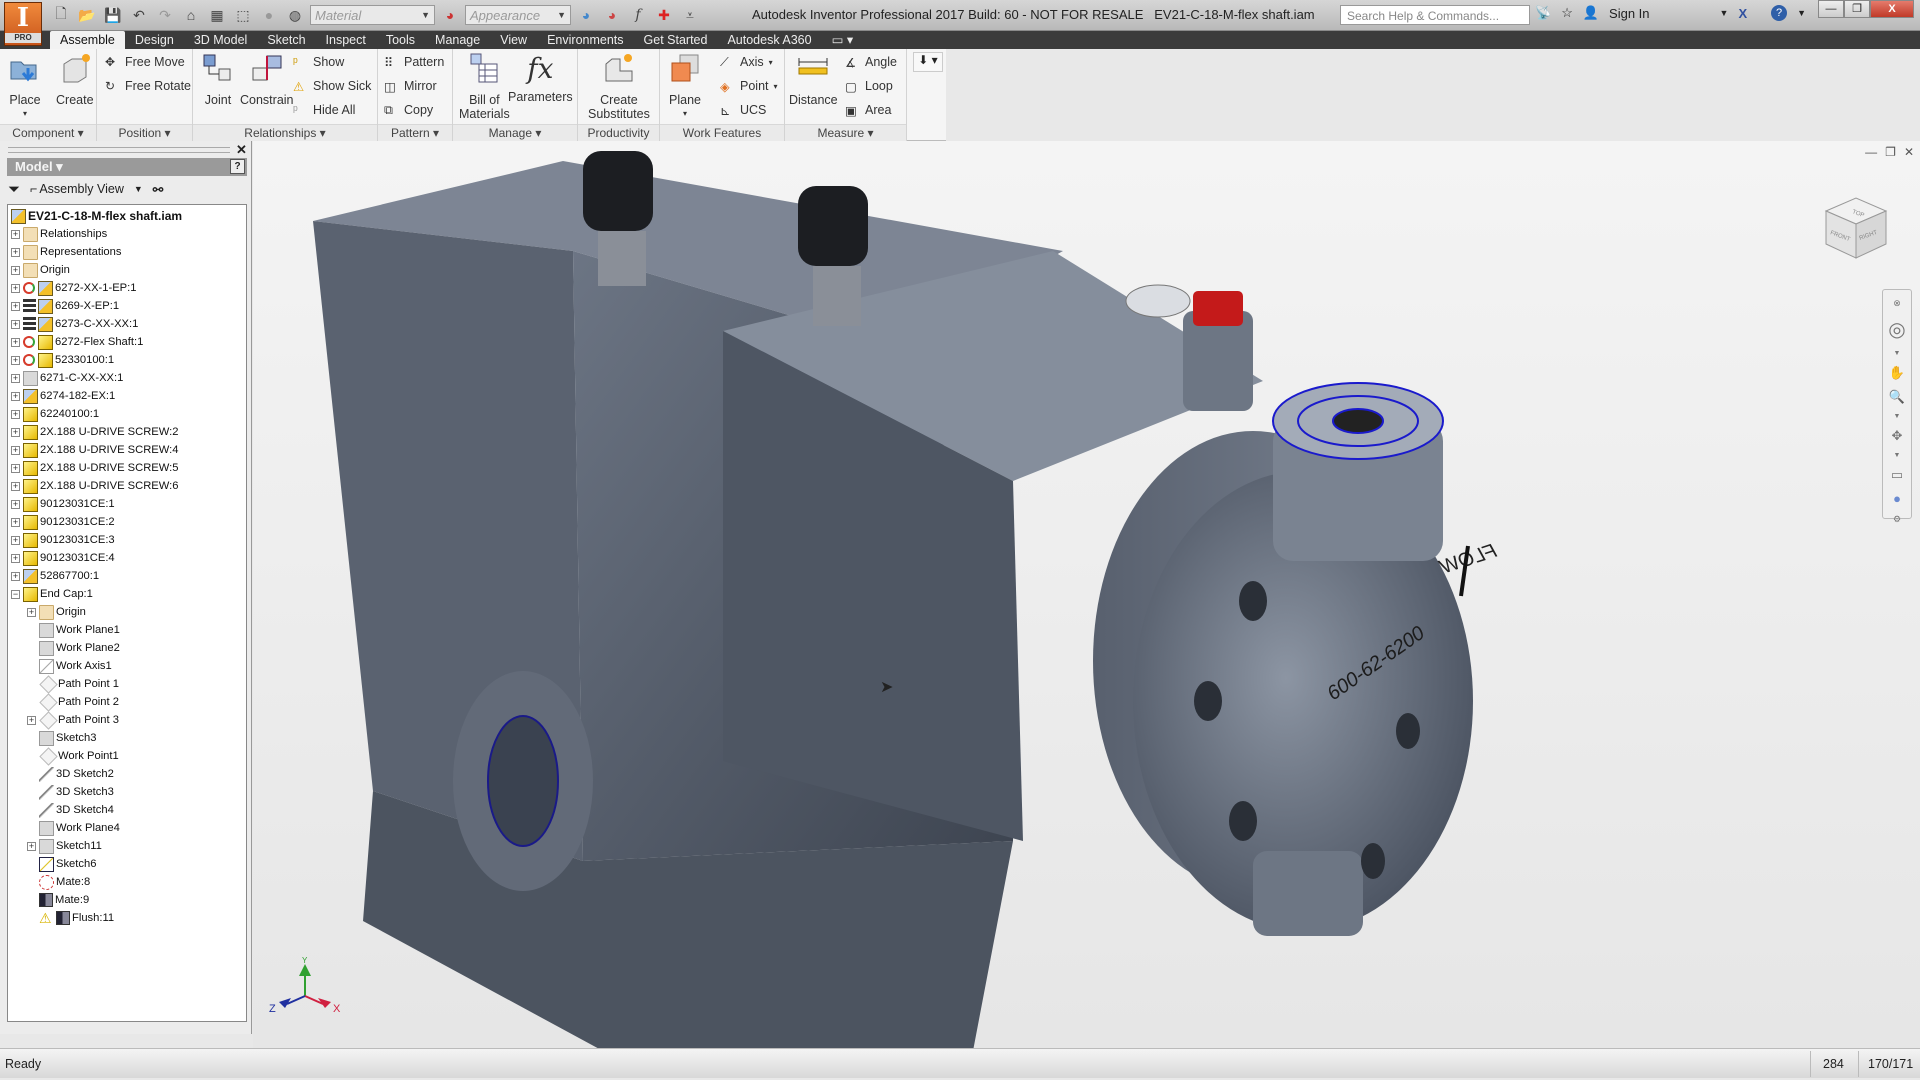 This screenshot has width=1920, height=1080. What do you see at coordinates (1897, 373) in the screenshot?
I see `pan-hand-icon: ✋` at bounding box center [1897, 373].